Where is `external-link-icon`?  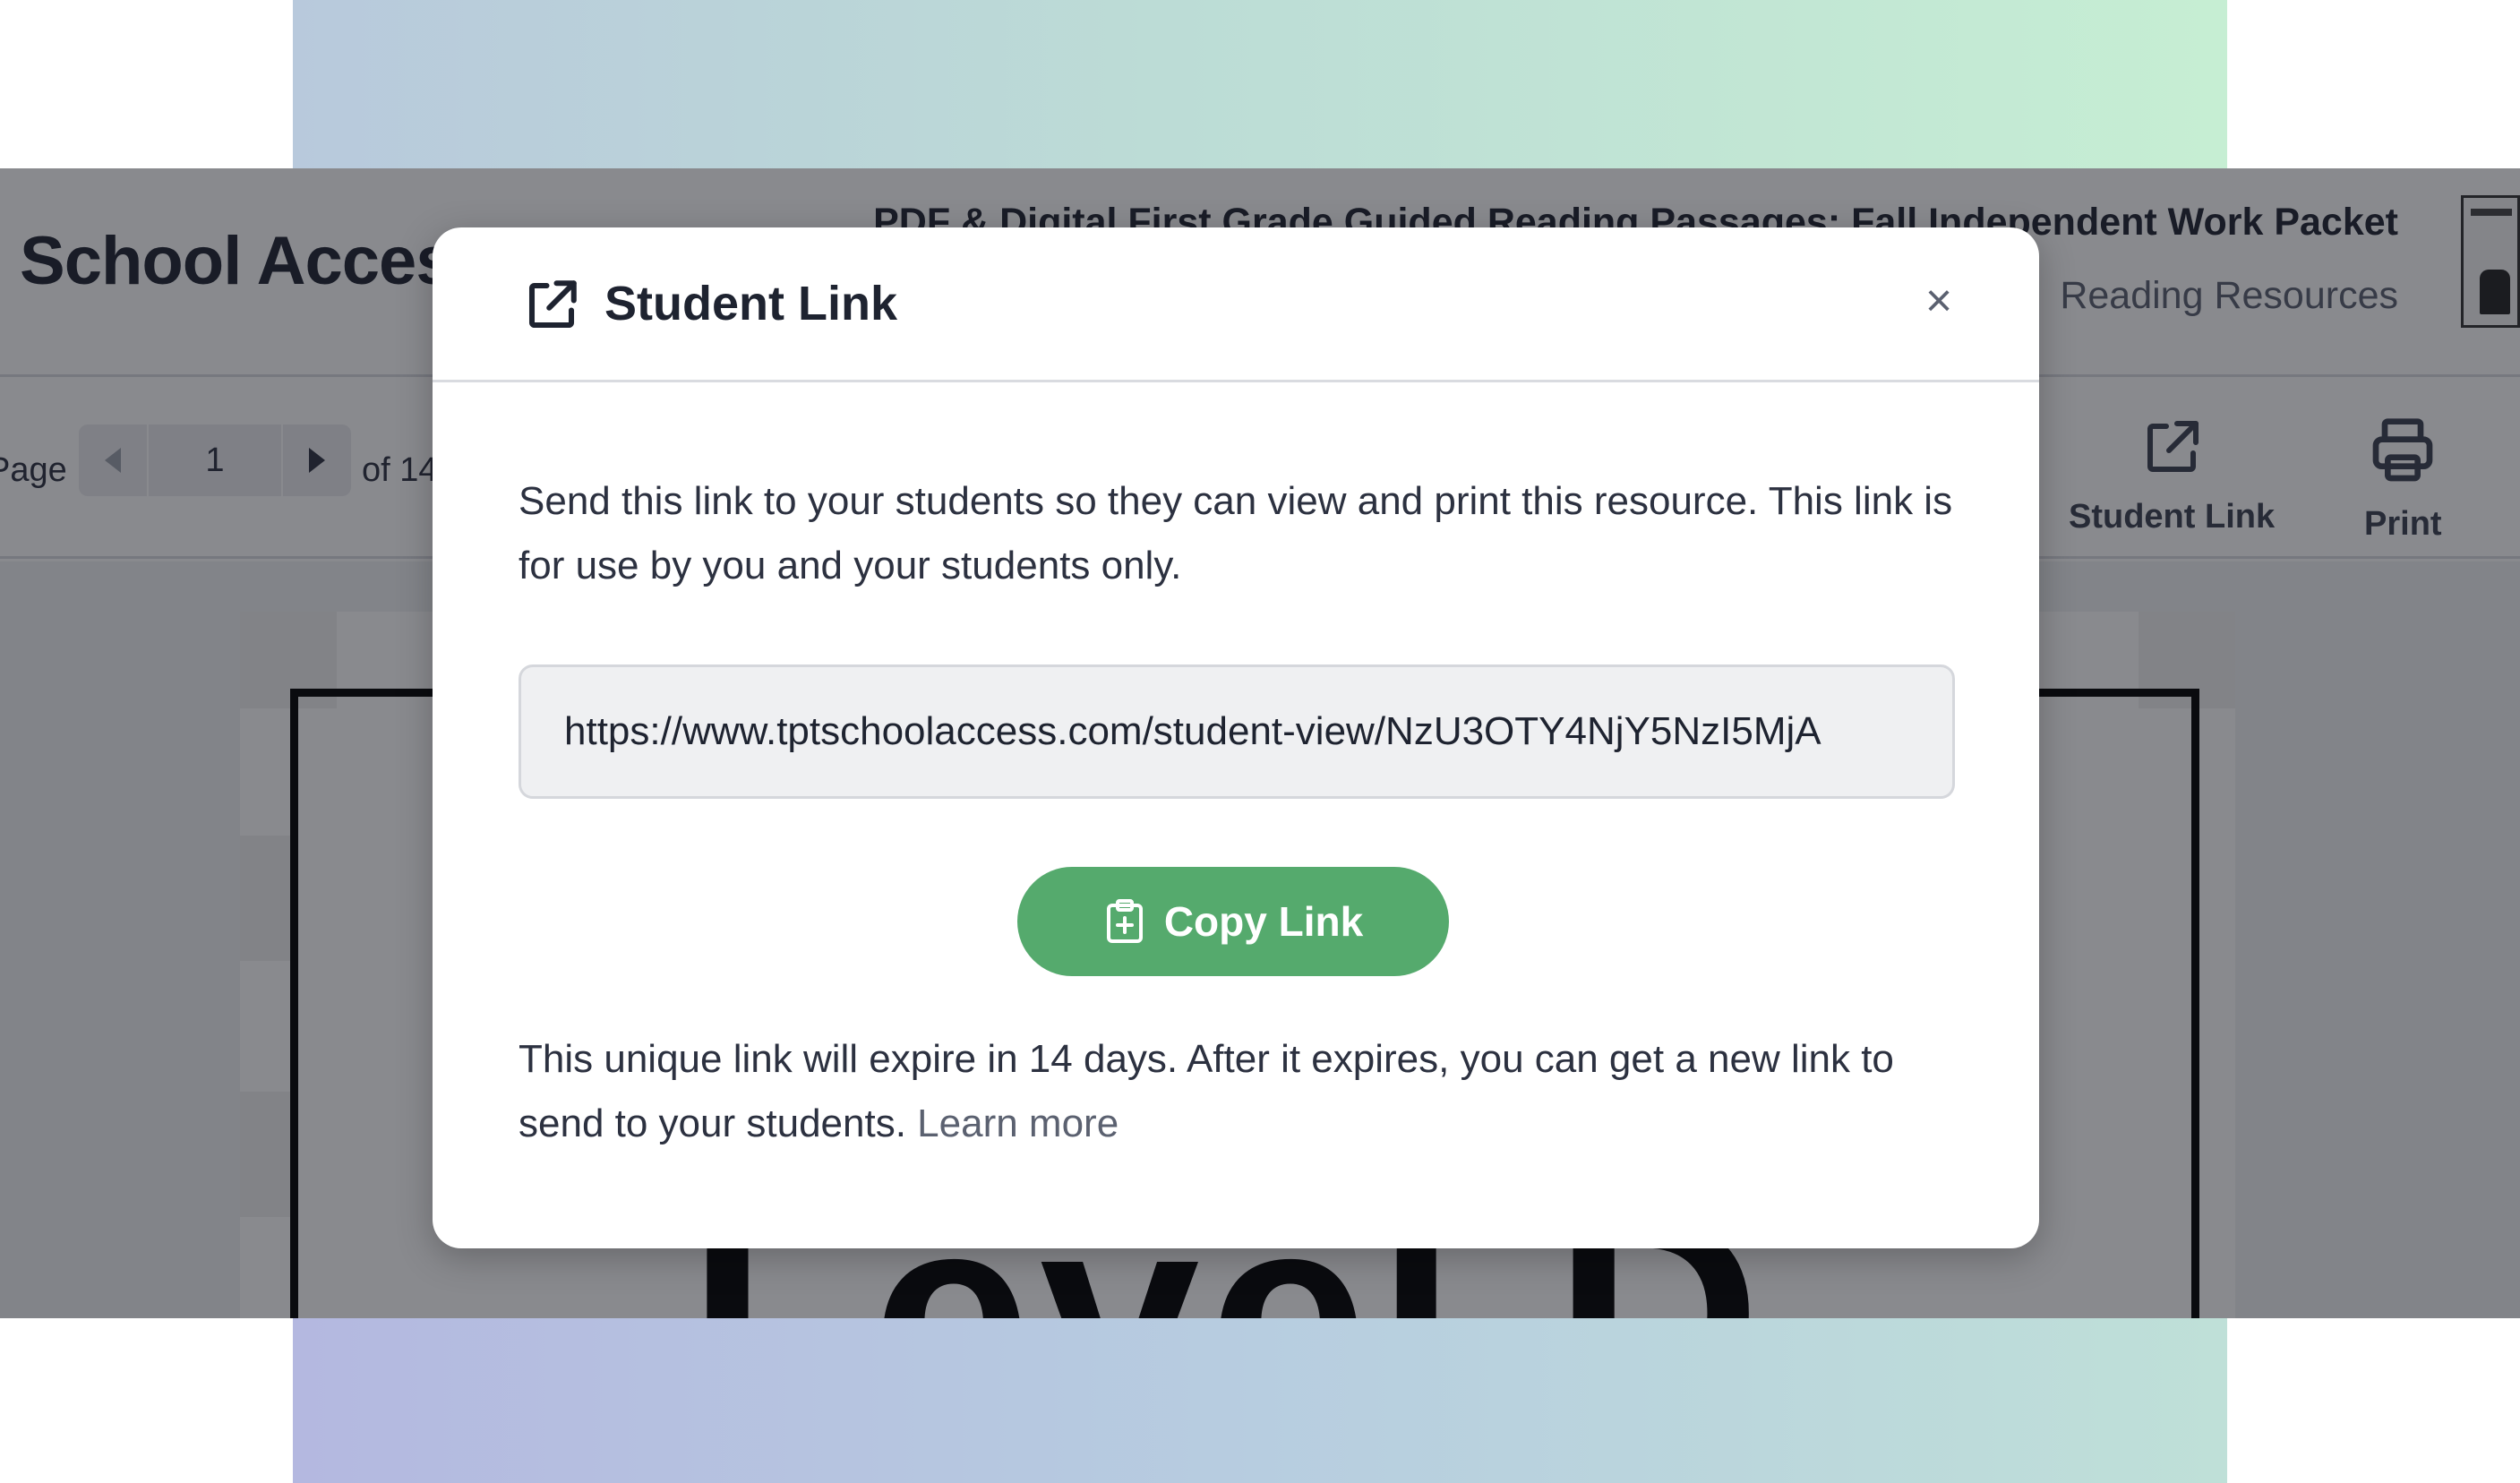 external-link-icon is located at coordinates (552, 304).